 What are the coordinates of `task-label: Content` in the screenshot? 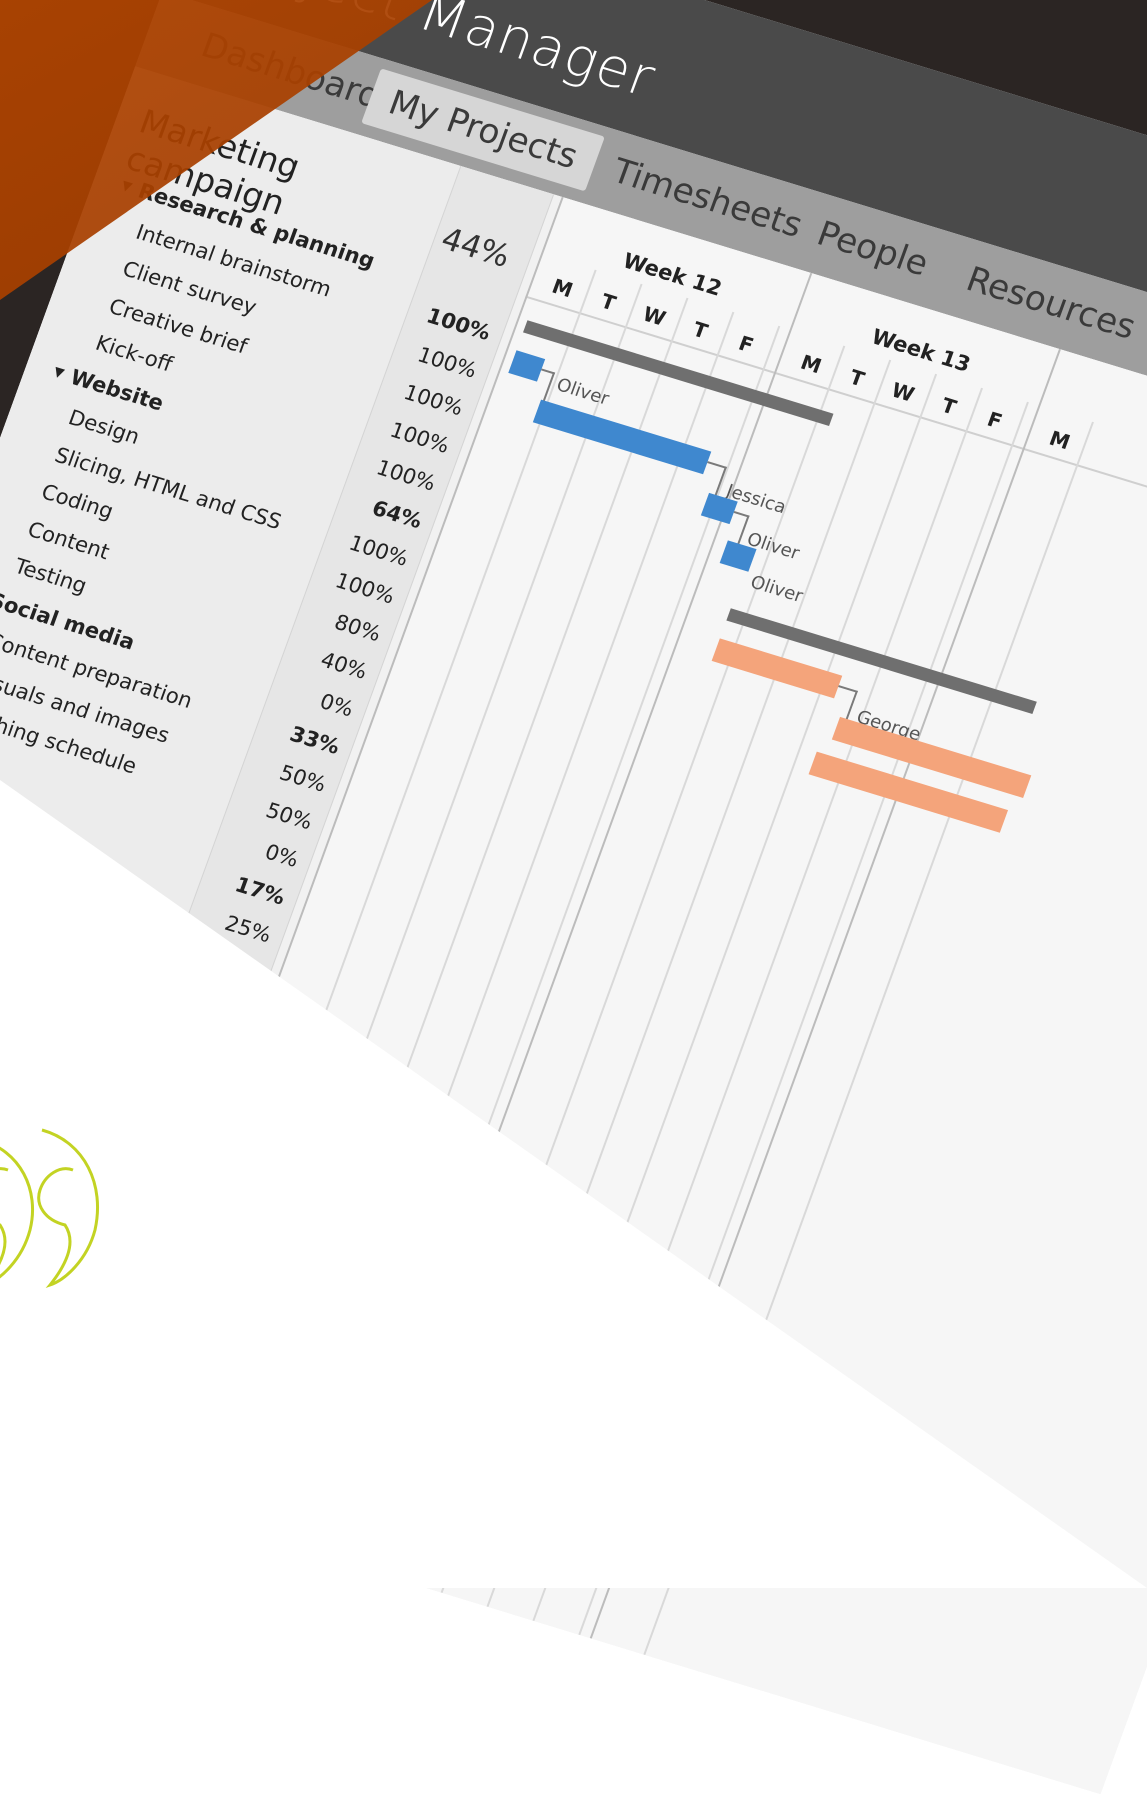 It's located at (68, 540).